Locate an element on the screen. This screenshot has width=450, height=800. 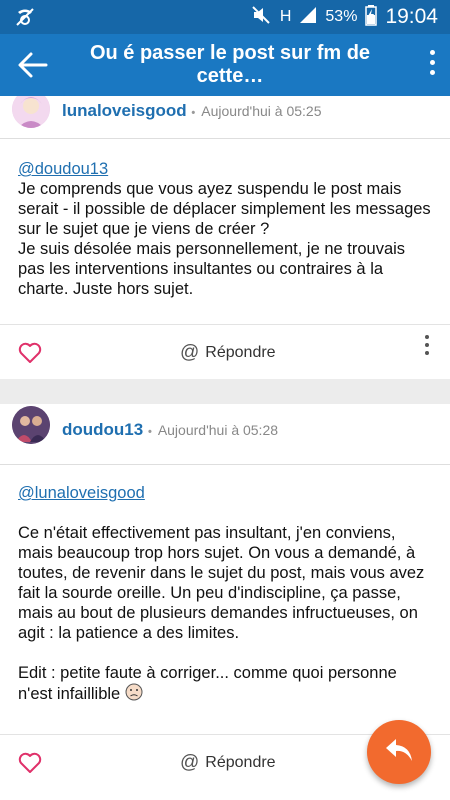
post-time: Aujourd'hui à 05:25 is located at coordinates (261, 111).